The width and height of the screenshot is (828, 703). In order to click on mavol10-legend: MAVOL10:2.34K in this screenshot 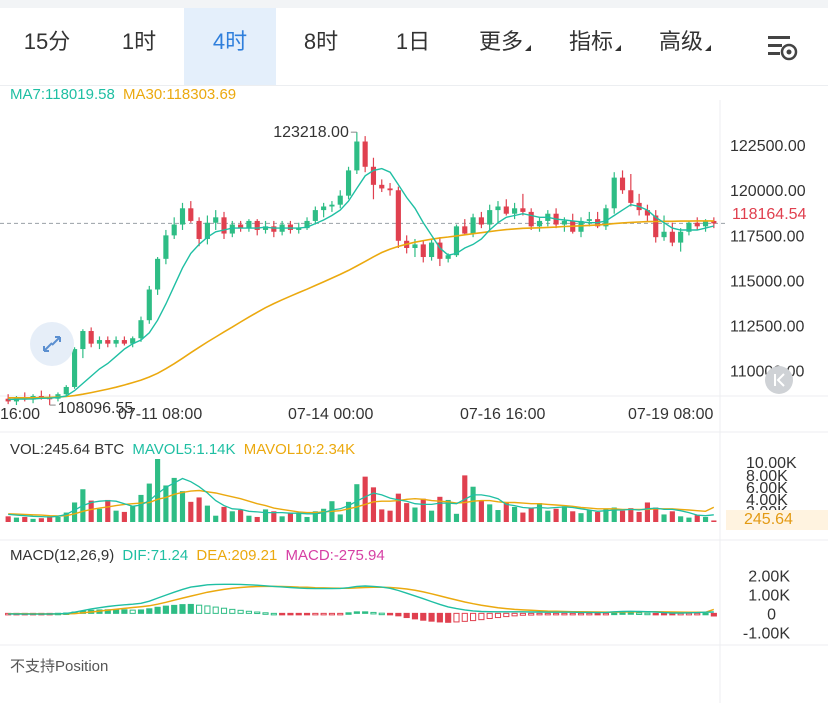, I will do `click(299, 449)`.